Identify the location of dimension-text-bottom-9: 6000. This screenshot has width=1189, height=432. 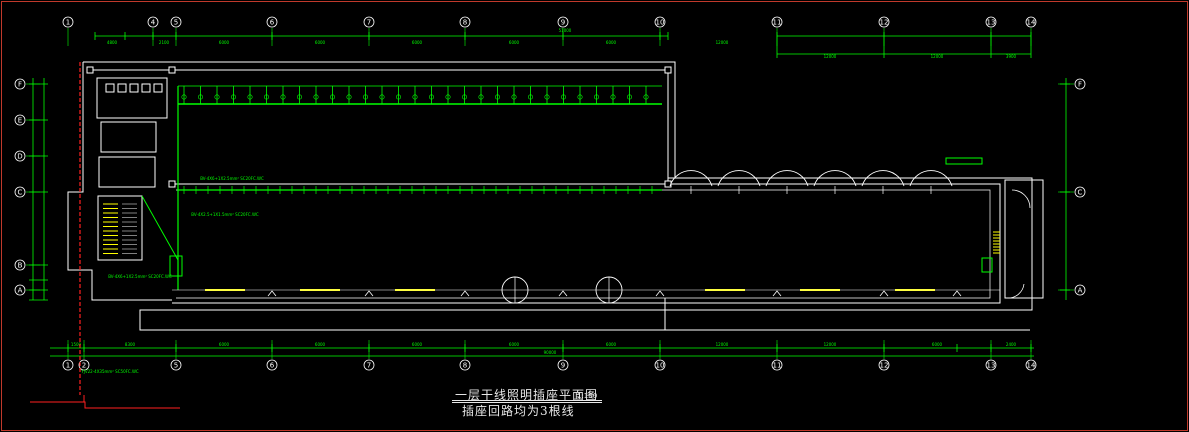
(937, 344).